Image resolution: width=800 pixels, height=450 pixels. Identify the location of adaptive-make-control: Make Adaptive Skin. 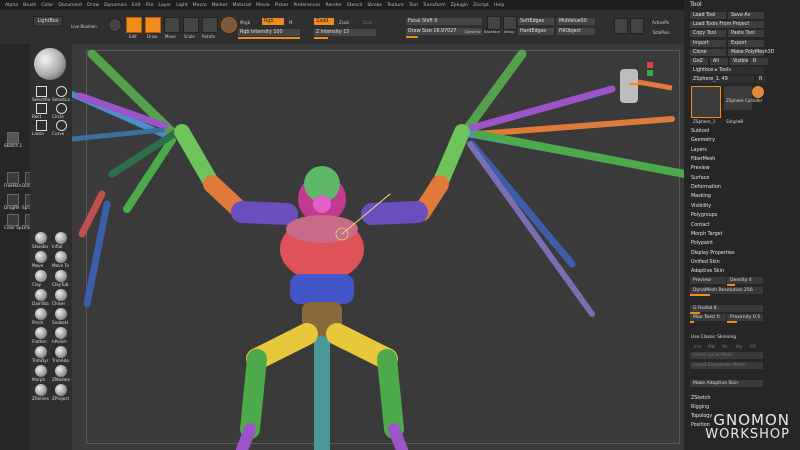
(726, 383).